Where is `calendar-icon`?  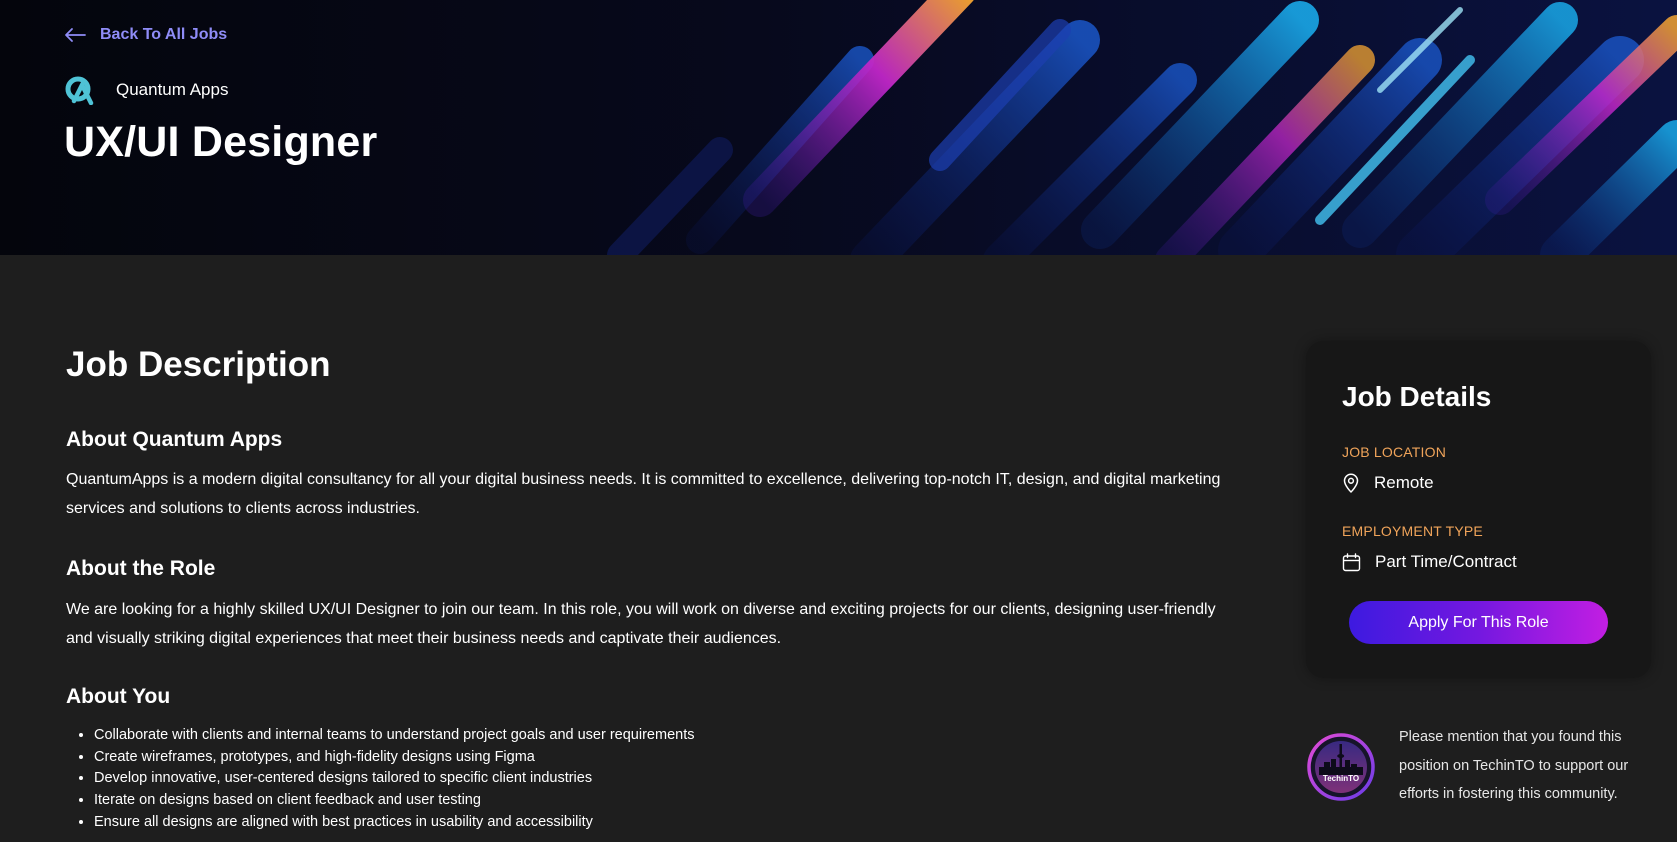 calendar-icon is located at coordinates (1351, 561).